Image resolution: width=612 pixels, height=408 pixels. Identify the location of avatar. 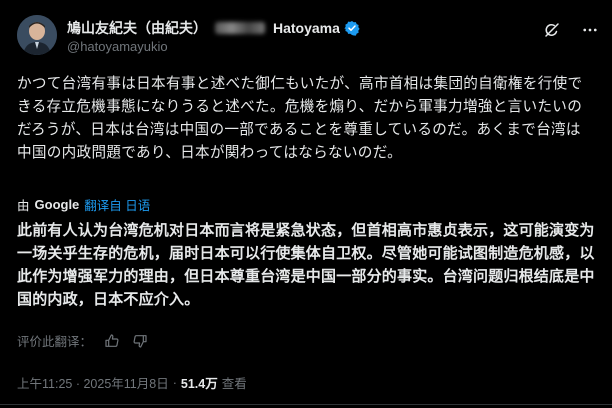
(37, 35).